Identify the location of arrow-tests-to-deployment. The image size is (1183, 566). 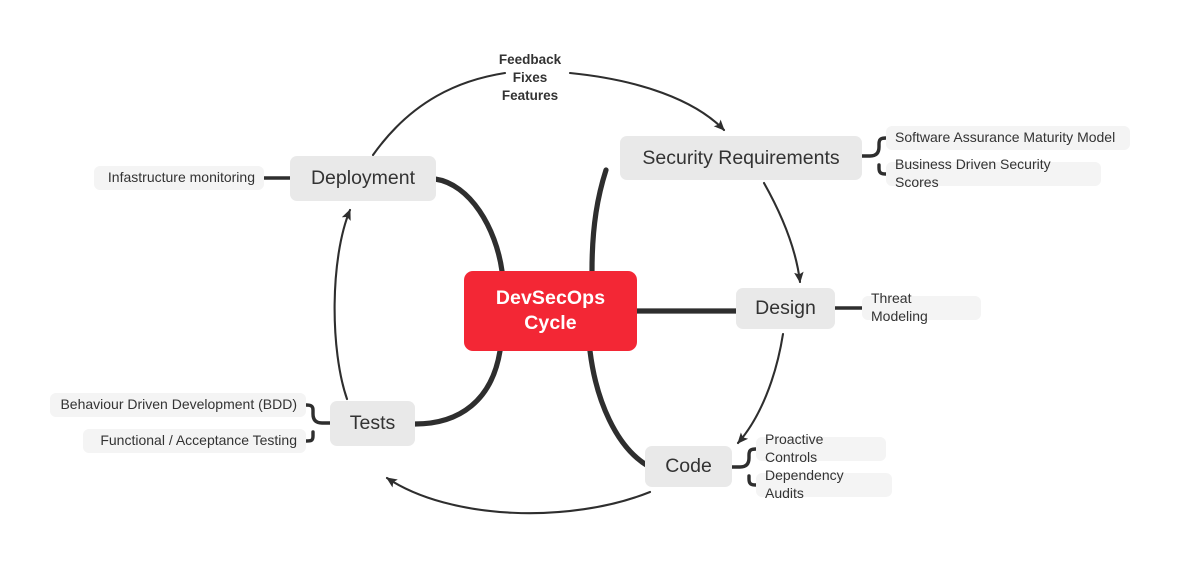
(342, 304).